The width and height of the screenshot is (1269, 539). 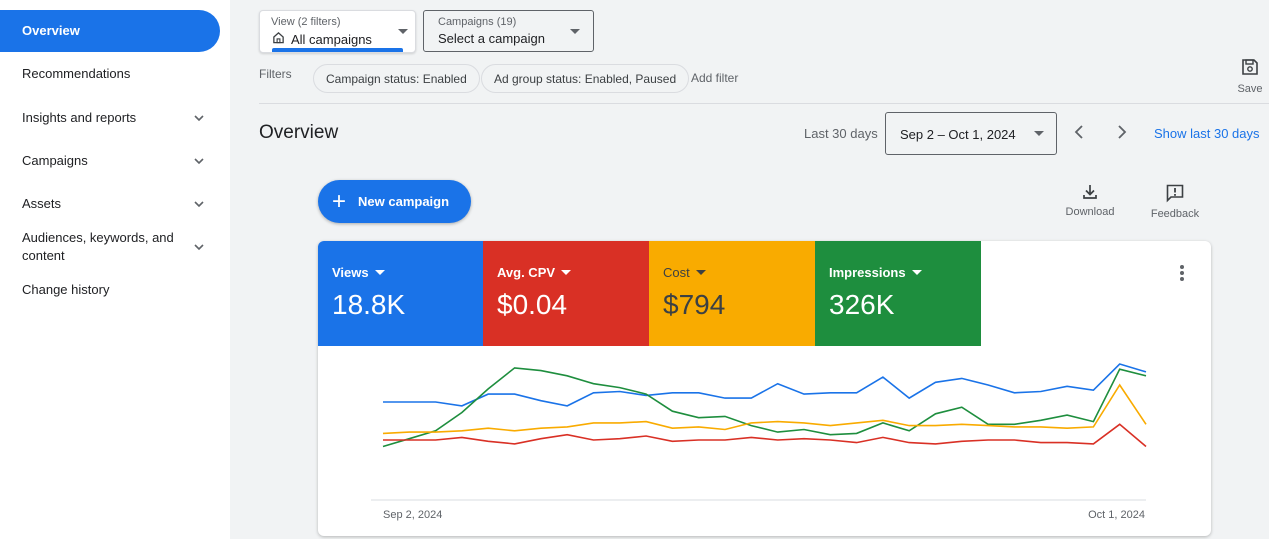 What do you see at coordinates (1182, 267) in the screenshot?
I see `more-vert-icon` at bounding box center [1182, 267].